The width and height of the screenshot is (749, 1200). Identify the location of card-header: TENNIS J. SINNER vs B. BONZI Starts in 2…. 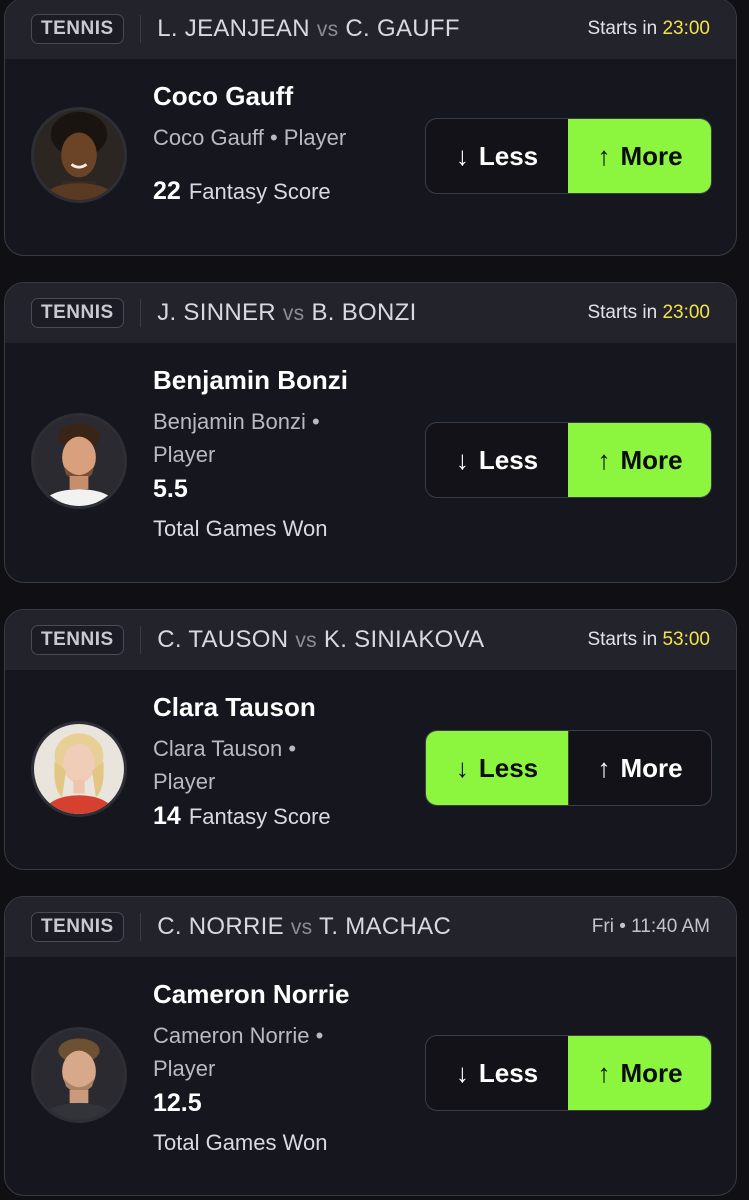
(370, 313).